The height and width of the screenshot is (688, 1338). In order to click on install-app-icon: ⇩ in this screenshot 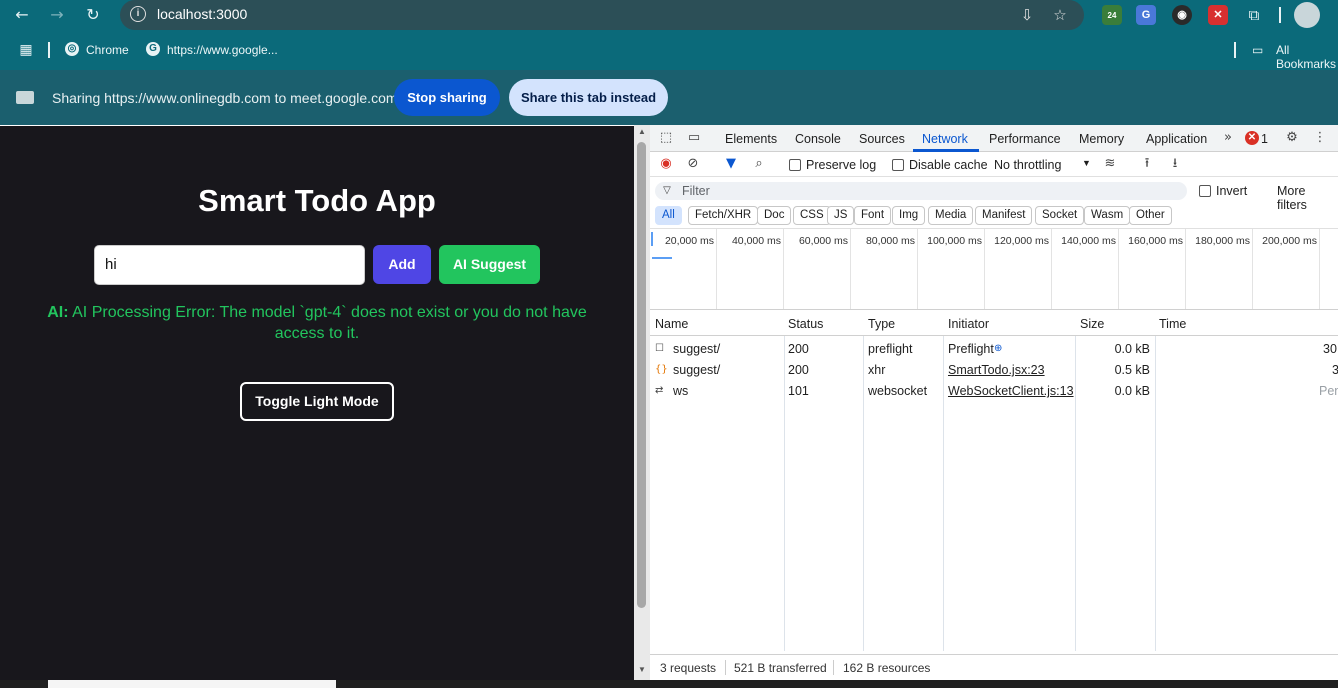, I will do `click(1027, 15)`.